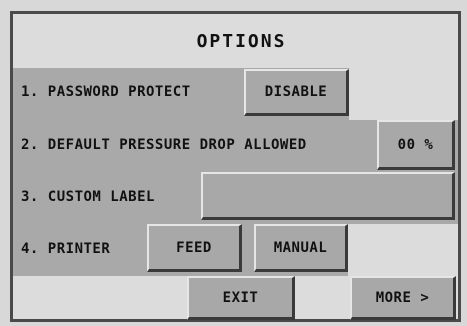  I want to click on more-button: MORE >, so click(403, 298).